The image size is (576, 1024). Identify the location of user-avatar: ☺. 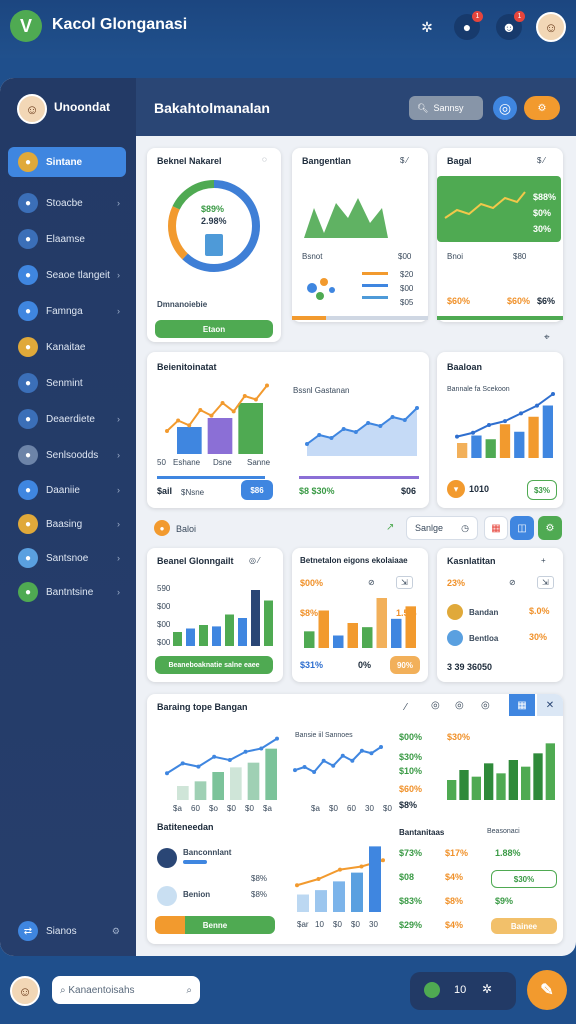
(551, 27).